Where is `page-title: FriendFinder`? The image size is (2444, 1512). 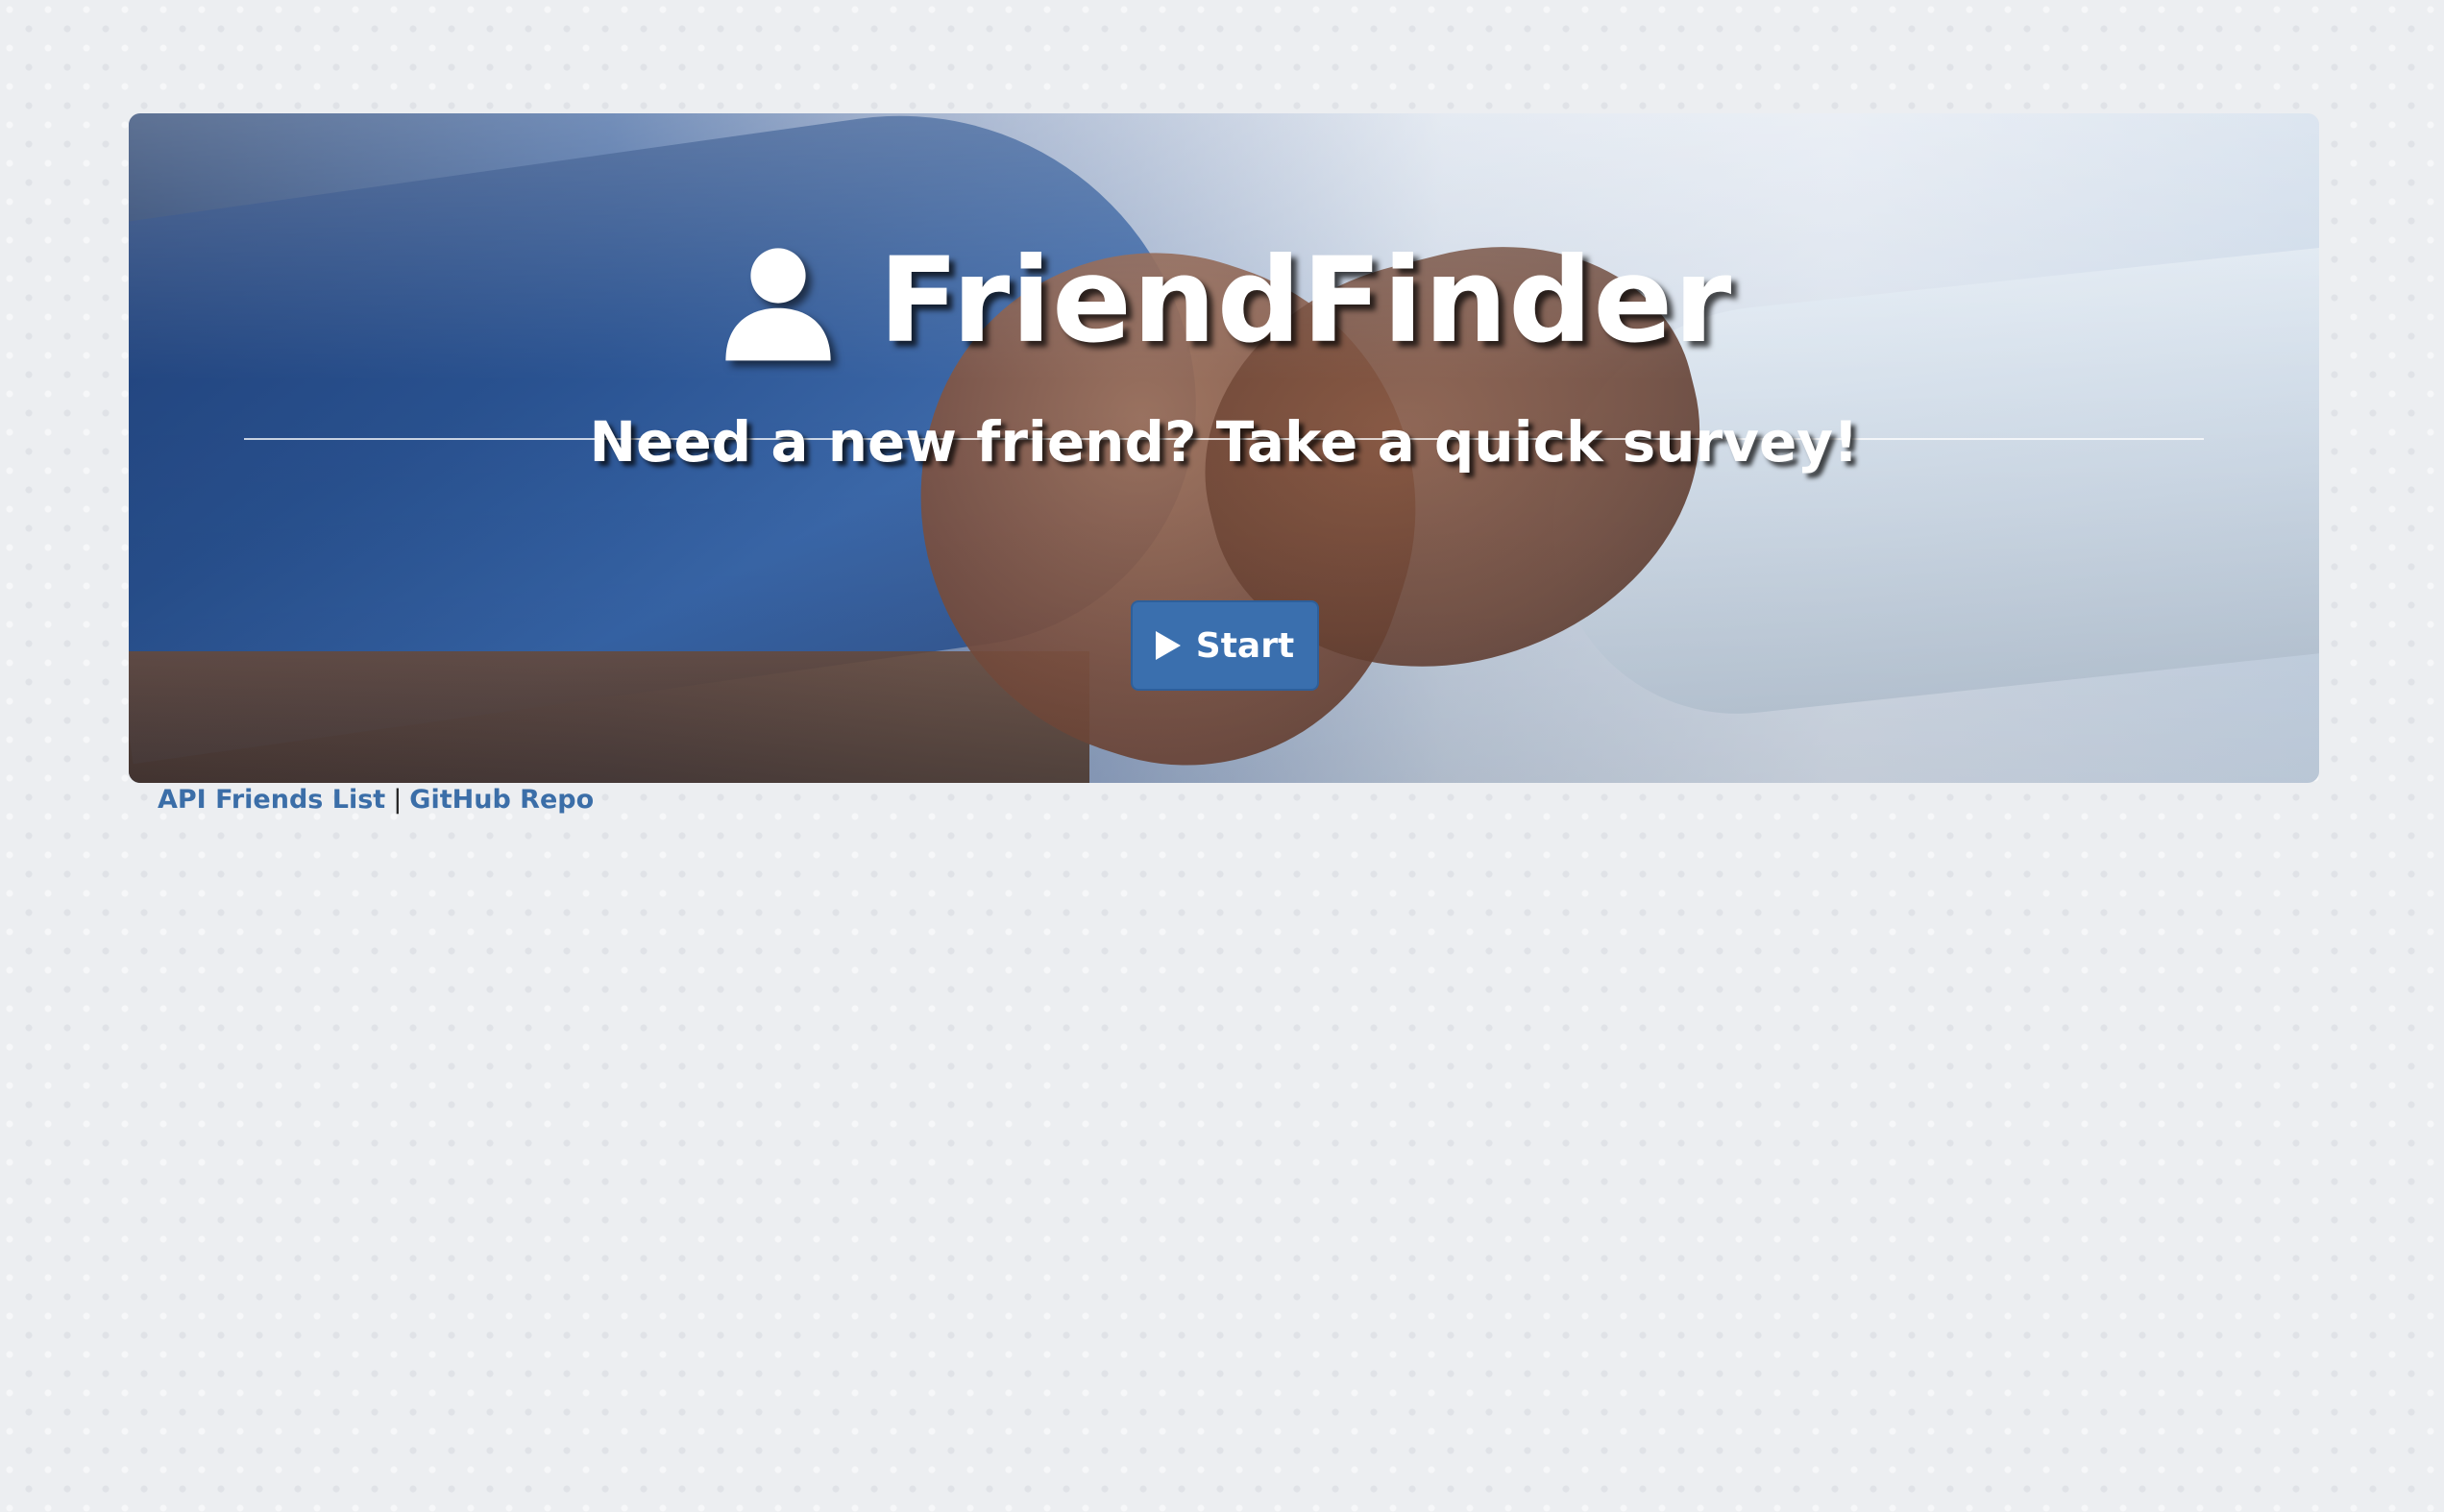 page-title: FriendFinder is located at coordinates (1305, 300).